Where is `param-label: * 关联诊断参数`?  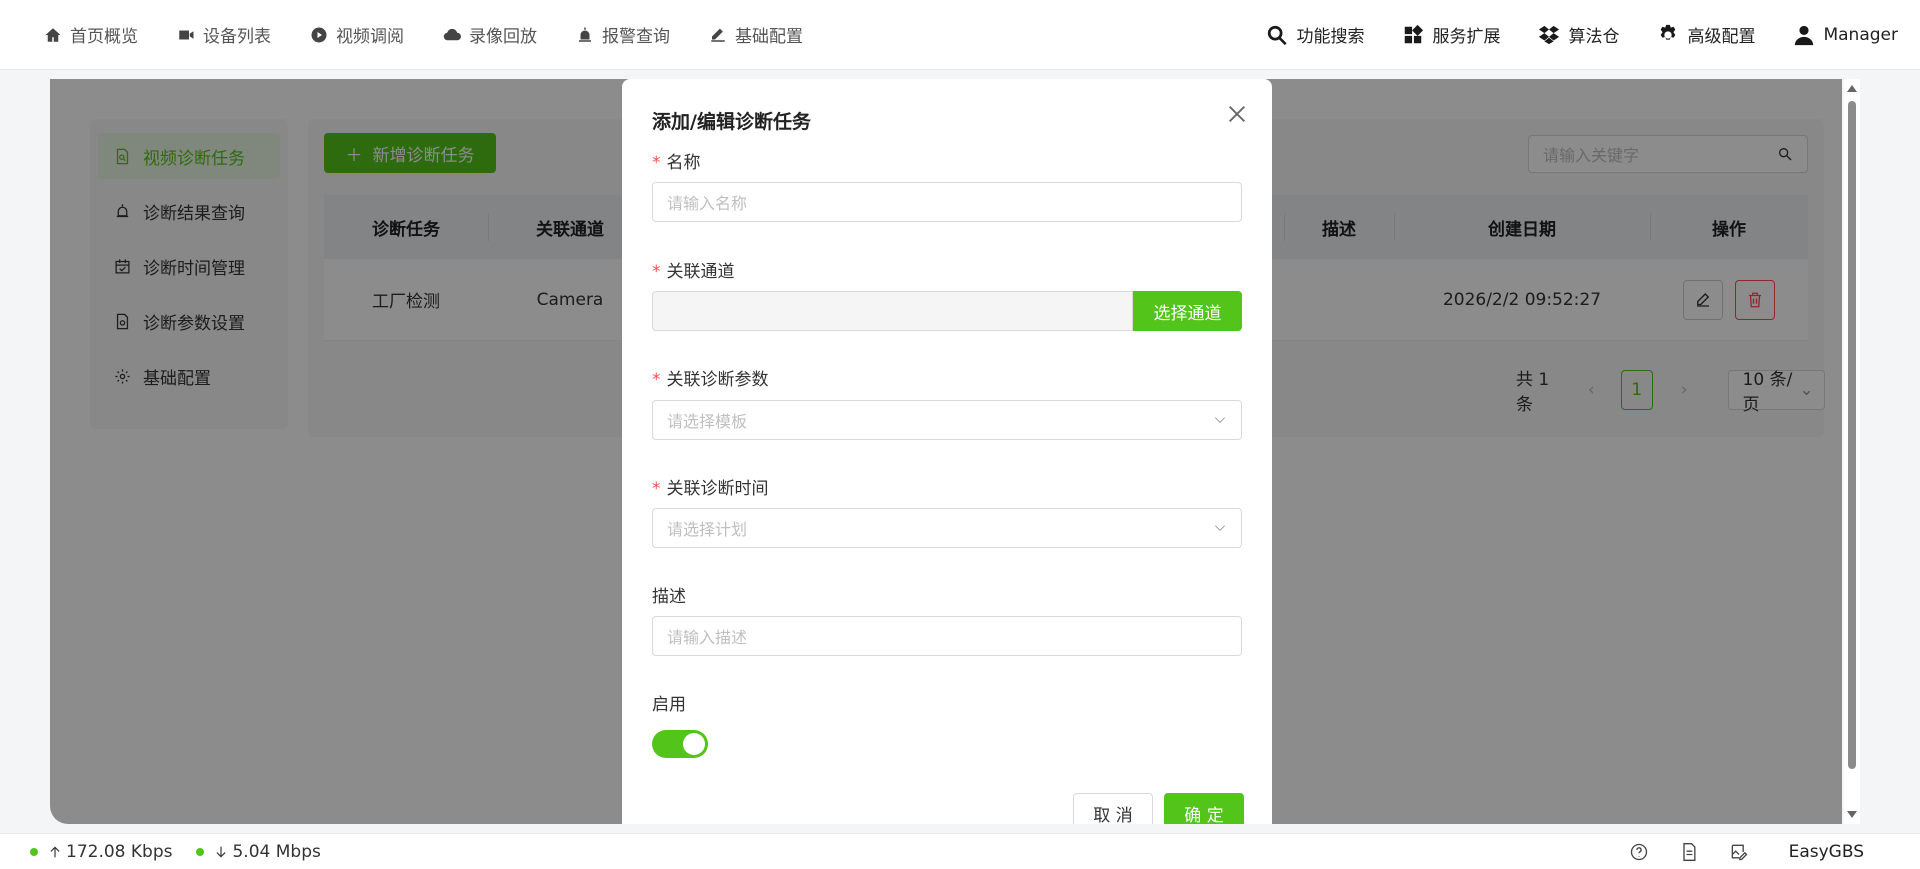 param-label: * 关联诊断参数 is located at coordinates (710, 377).